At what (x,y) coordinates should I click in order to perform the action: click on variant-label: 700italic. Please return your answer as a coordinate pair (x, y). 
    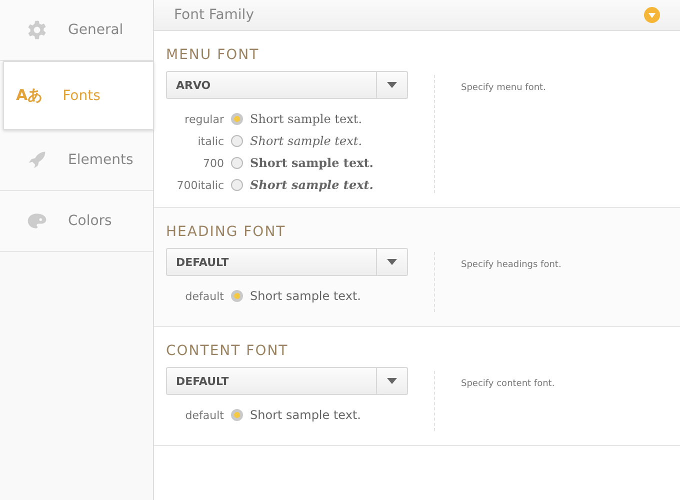
    Looking at the image, I should click on (200, 185).